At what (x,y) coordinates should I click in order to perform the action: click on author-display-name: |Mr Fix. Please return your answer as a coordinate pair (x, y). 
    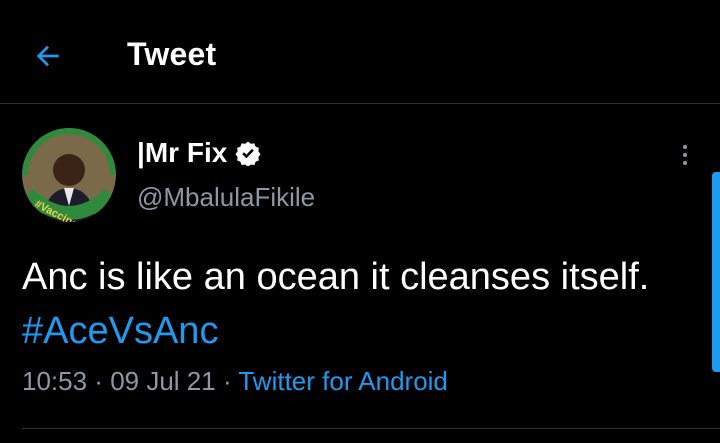
    Looking at the image, I should click on (182, 152).